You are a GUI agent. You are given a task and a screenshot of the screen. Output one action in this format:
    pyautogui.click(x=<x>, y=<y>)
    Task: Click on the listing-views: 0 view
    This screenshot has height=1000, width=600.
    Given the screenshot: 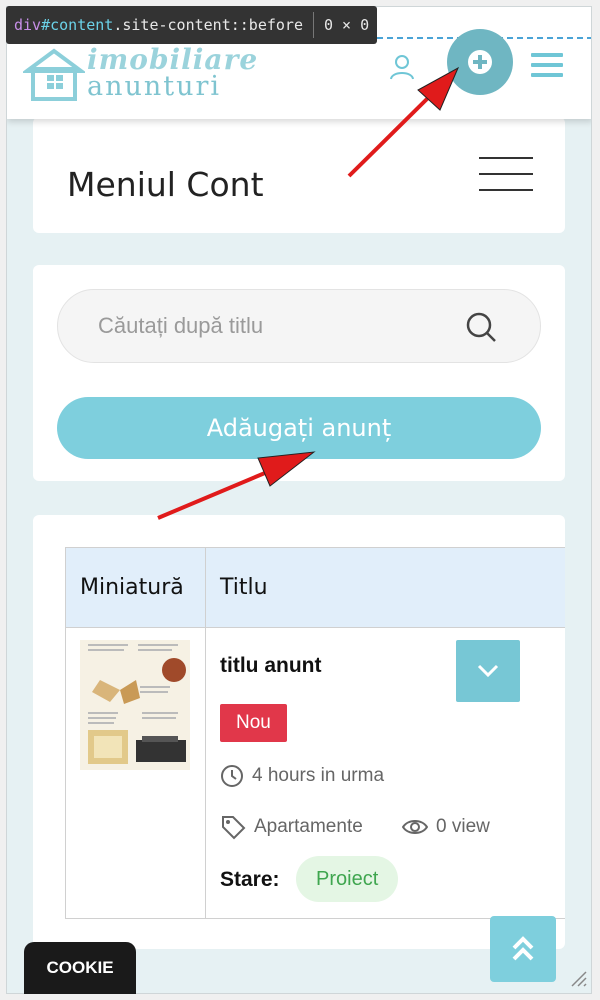 What is the action you would take?
    pyautogui.click(x=446, y=827)
    